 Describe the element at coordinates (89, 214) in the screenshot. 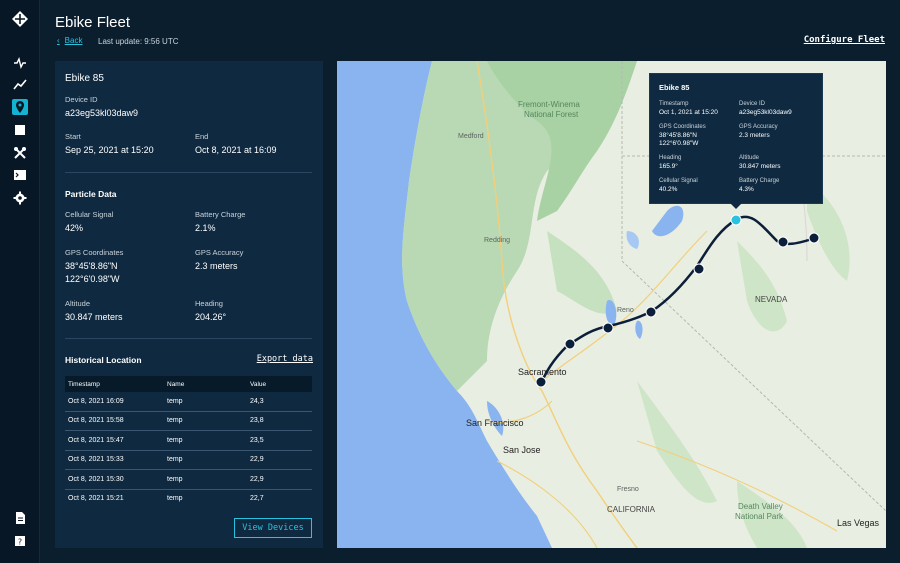

I see `cellular-signal-label: Cellular Signal` at that location.